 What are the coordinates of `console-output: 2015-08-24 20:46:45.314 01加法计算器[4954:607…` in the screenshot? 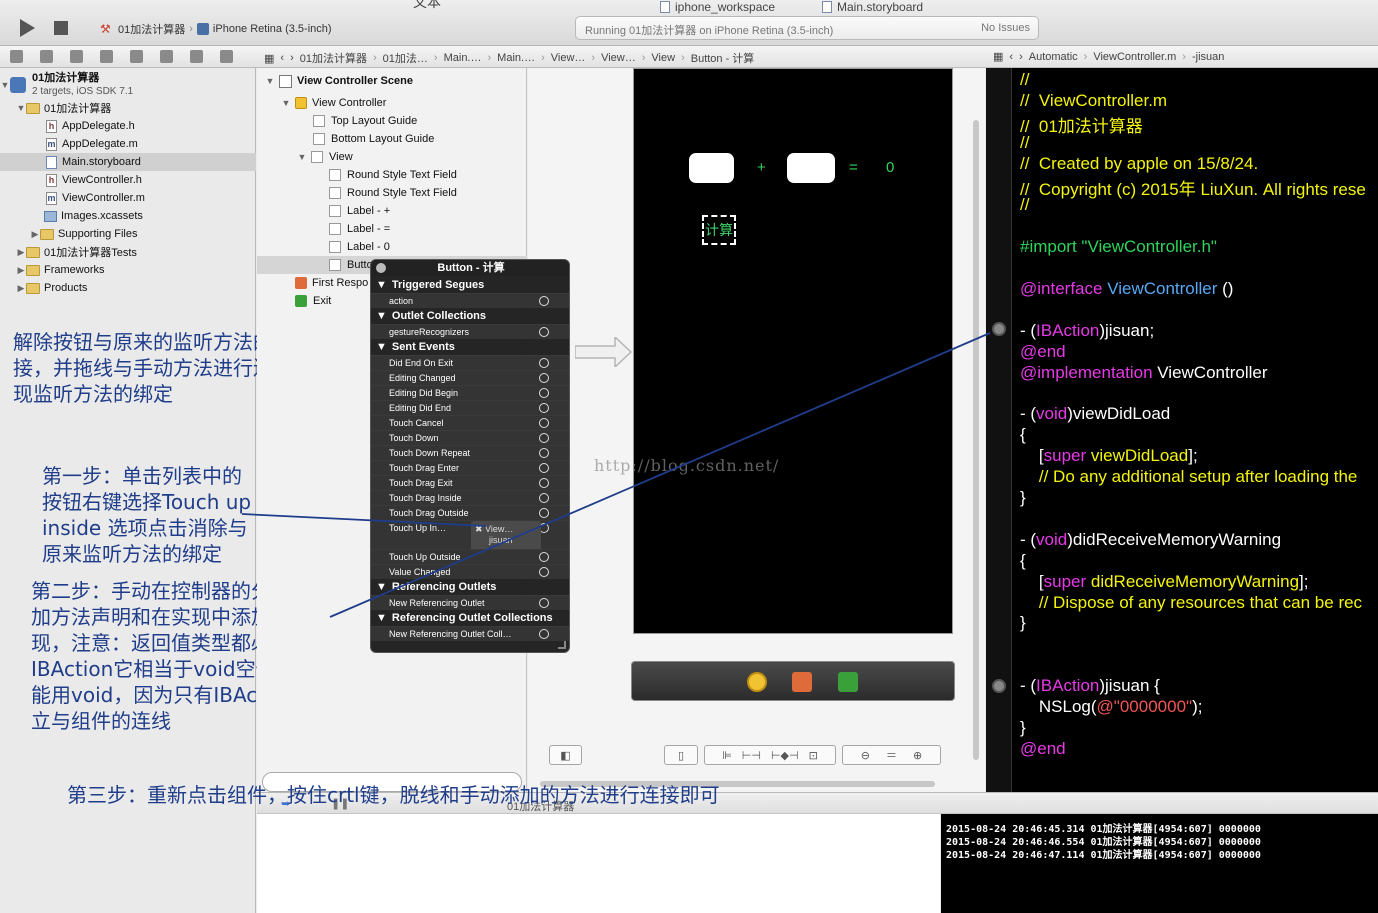 It's located at (1159, 863).